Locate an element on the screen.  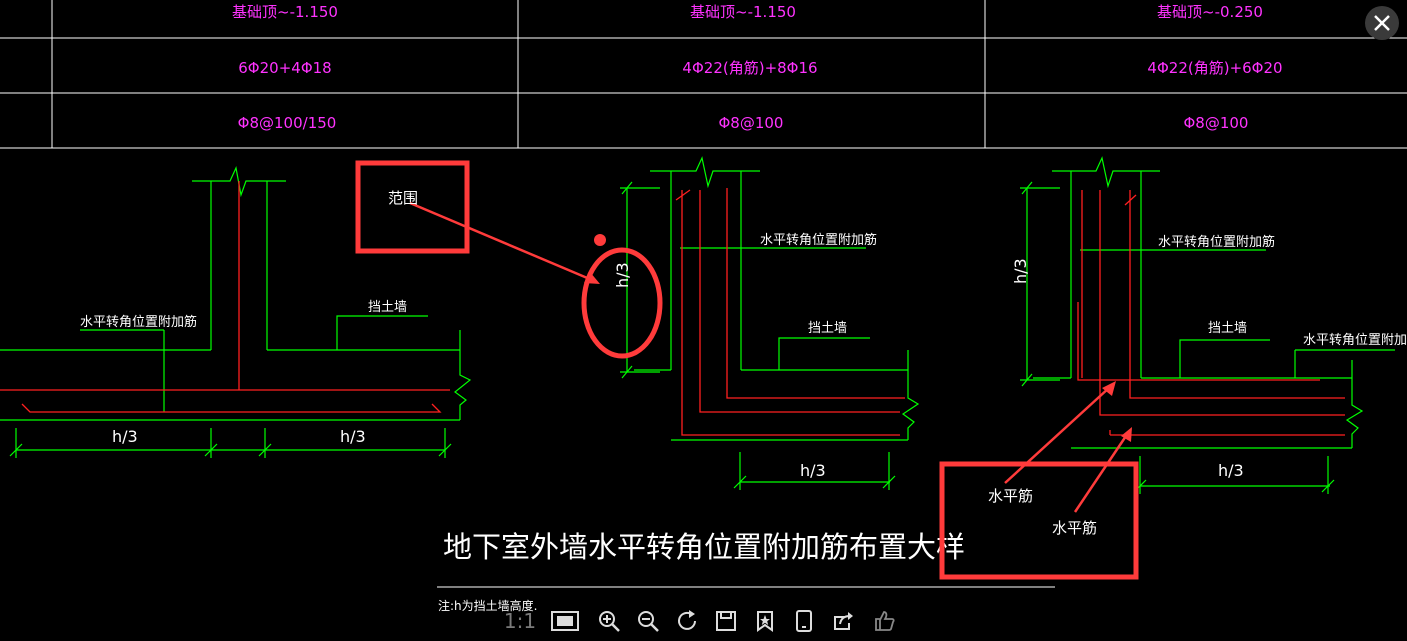
like-icon is located at coordinates (885, 621).